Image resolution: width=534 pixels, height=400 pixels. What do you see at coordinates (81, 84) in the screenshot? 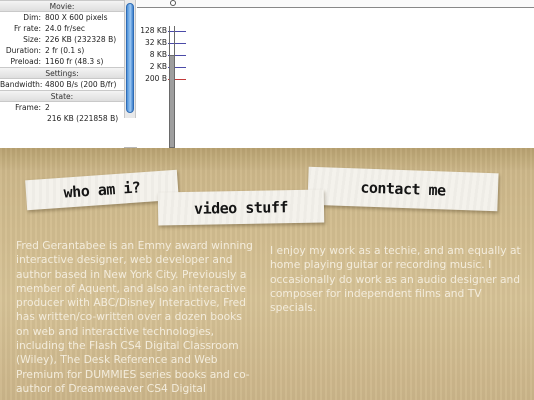
I see `stat-value: 4800 B/s (200 B/fr)` at bounding box center [81, 84].